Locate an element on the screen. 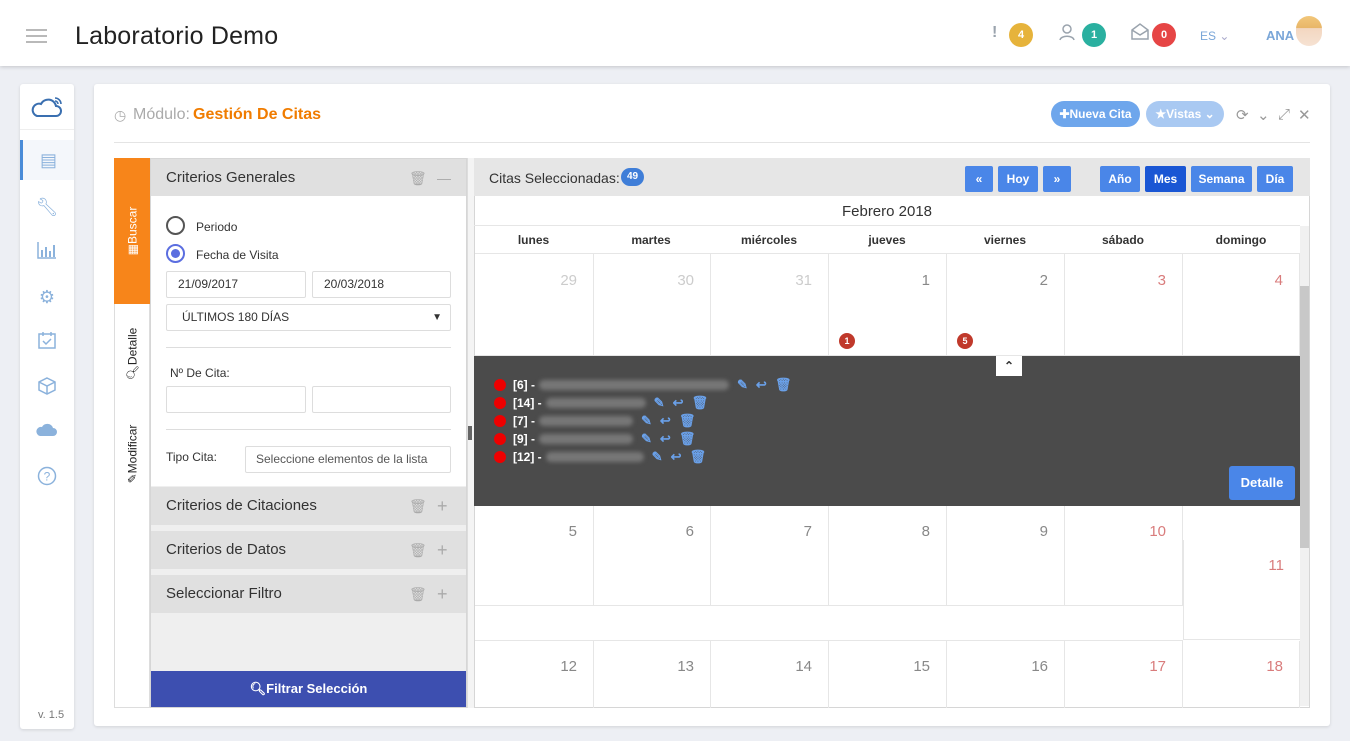  day-cell: 8 is located at coordinates (888, 556).